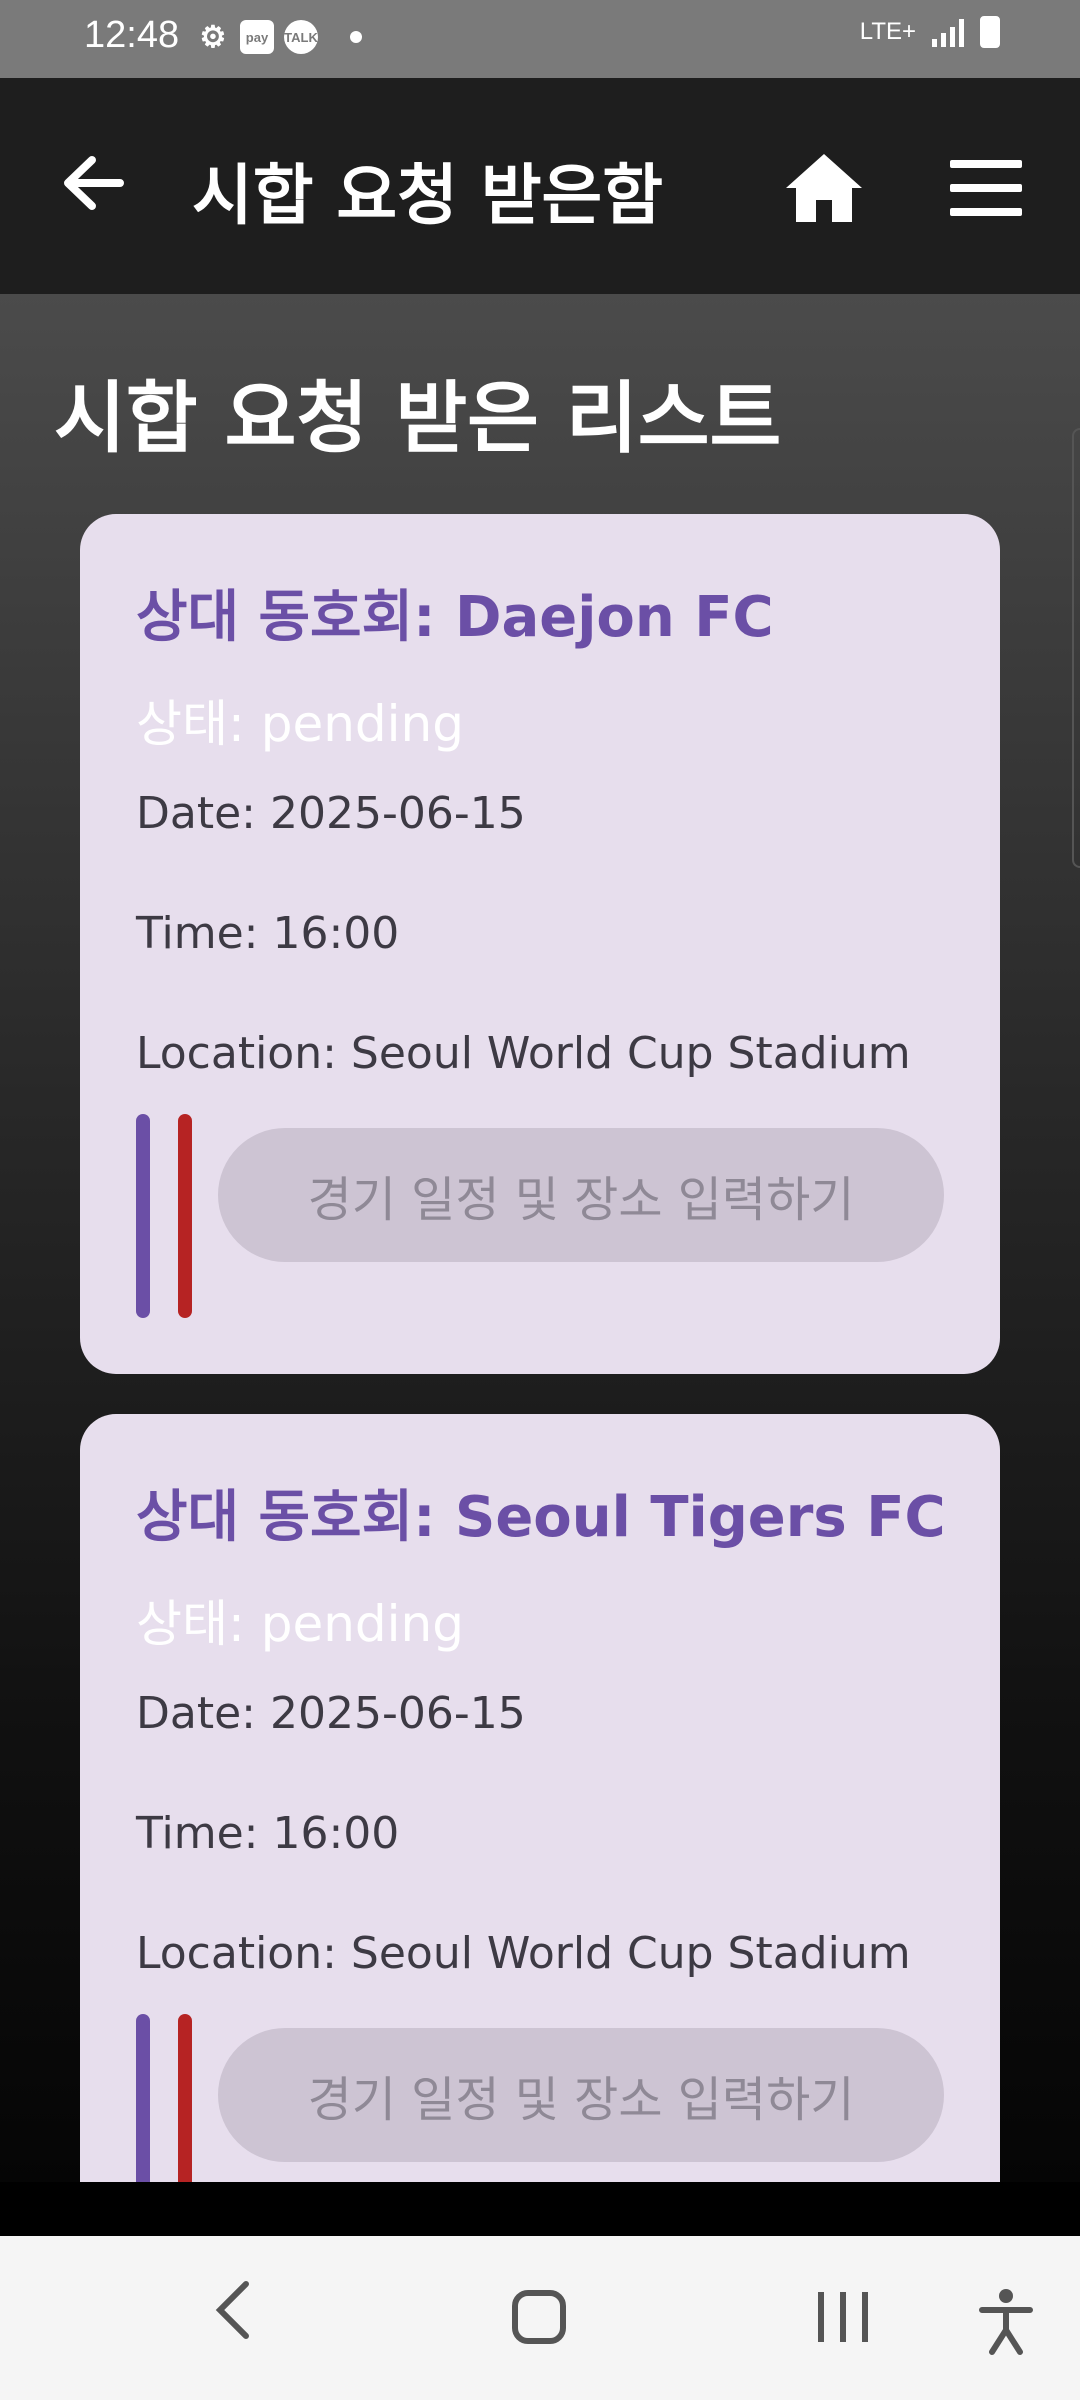  I want to click on settings-icon: ⚙, so click(213, 37).